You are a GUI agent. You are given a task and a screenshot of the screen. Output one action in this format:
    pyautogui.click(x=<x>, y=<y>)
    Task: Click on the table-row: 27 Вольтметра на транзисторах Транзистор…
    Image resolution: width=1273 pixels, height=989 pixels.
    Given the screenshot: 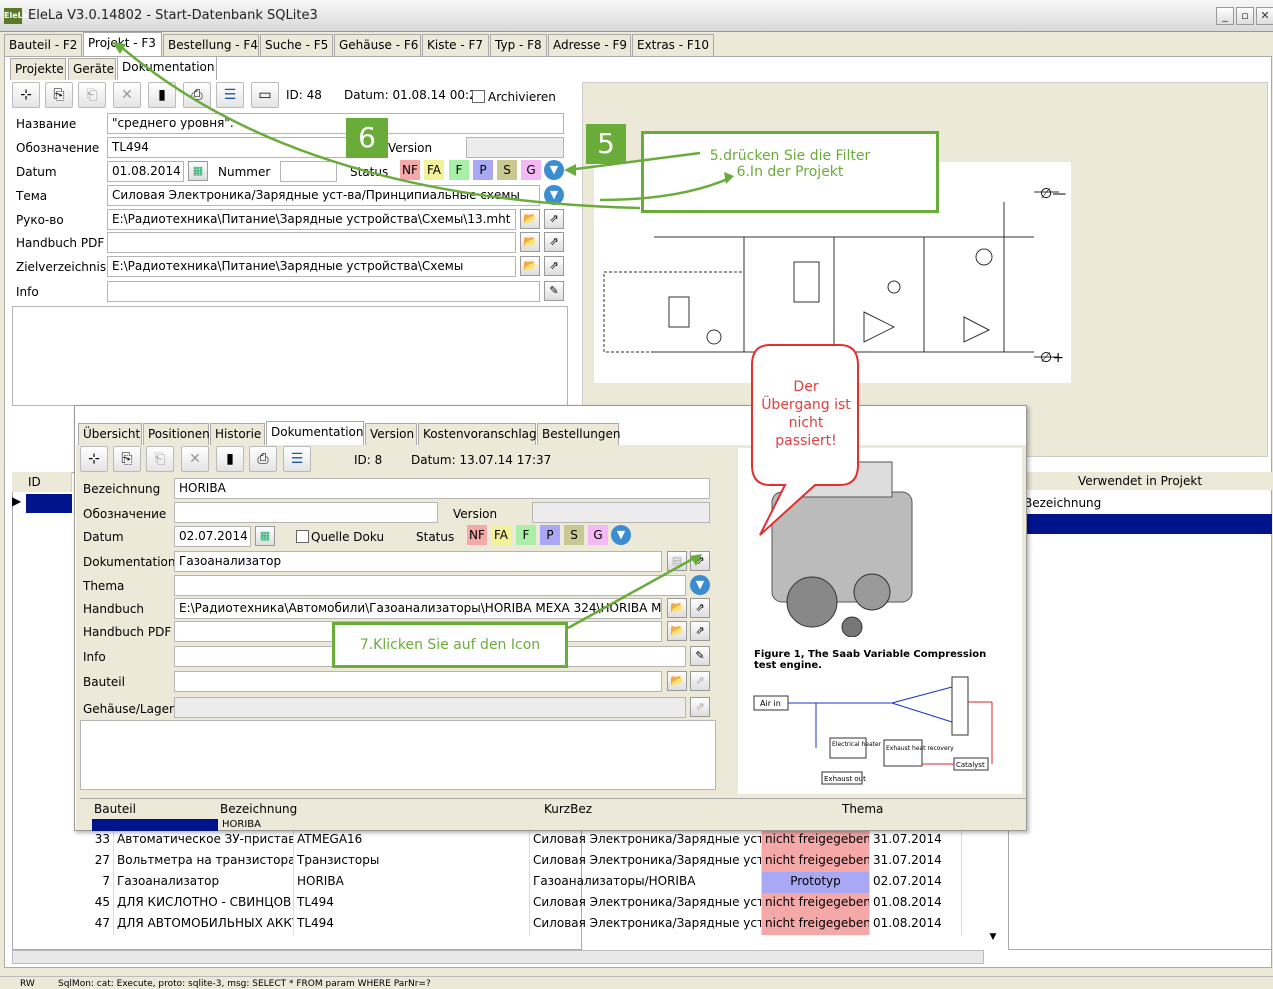 What is the action you would take?
    pyautogui.click(x=532, y=861)
    